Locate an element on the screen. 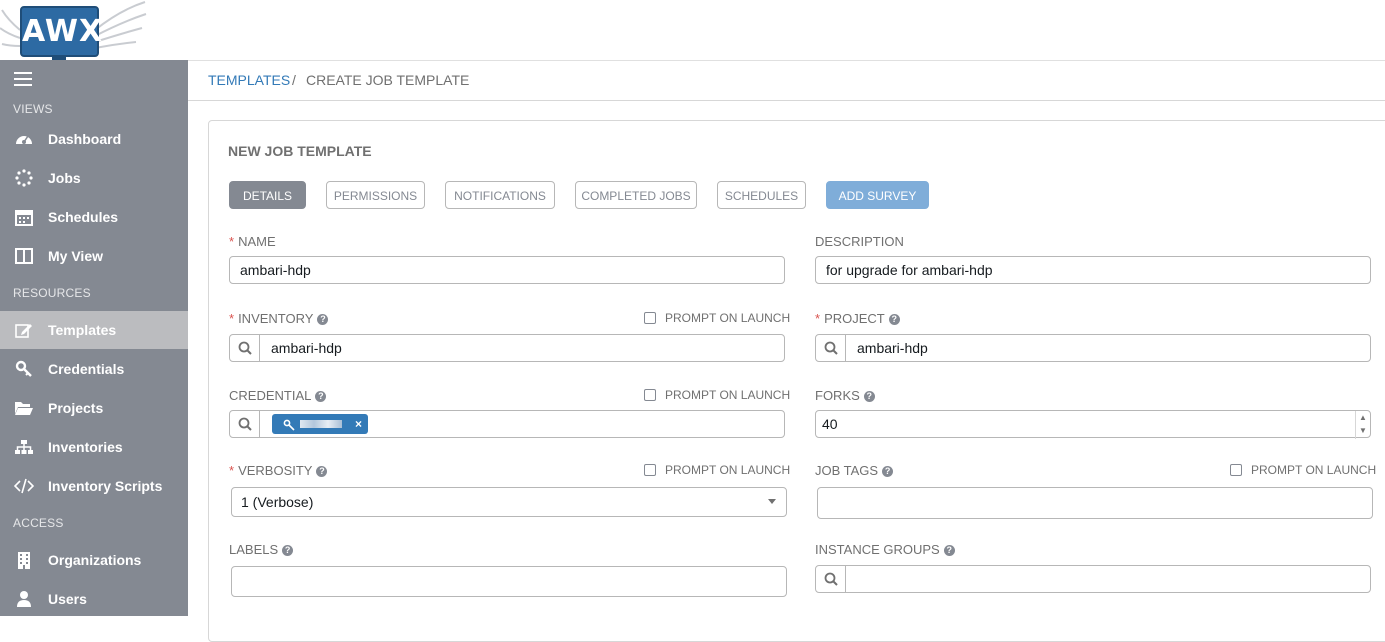 The image size is (1385, 642). credential-label: CREDENTIAL? is located at coordinates (278, 395).